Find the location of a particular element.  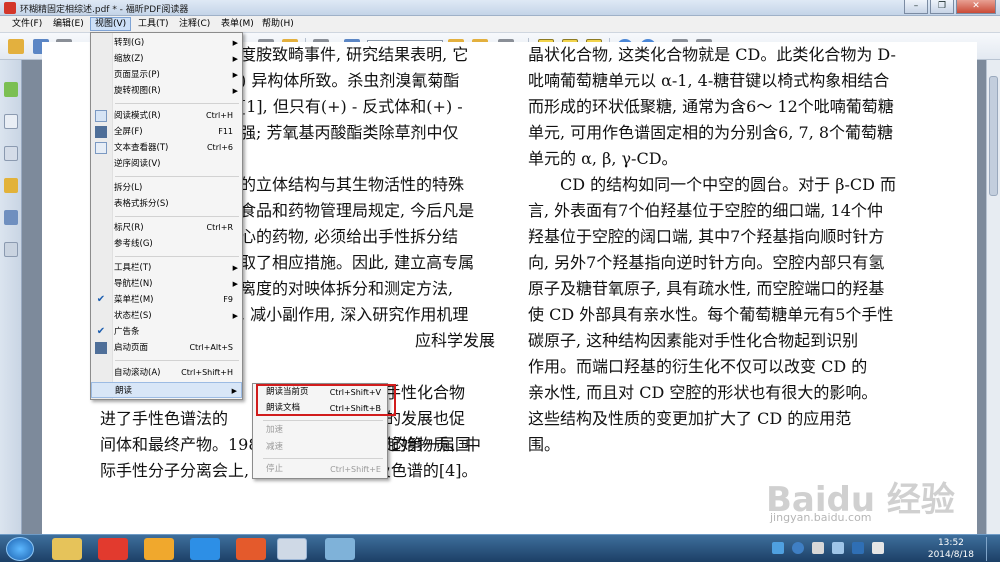

highlight-annotation-box is located at coordinates (326, 400).